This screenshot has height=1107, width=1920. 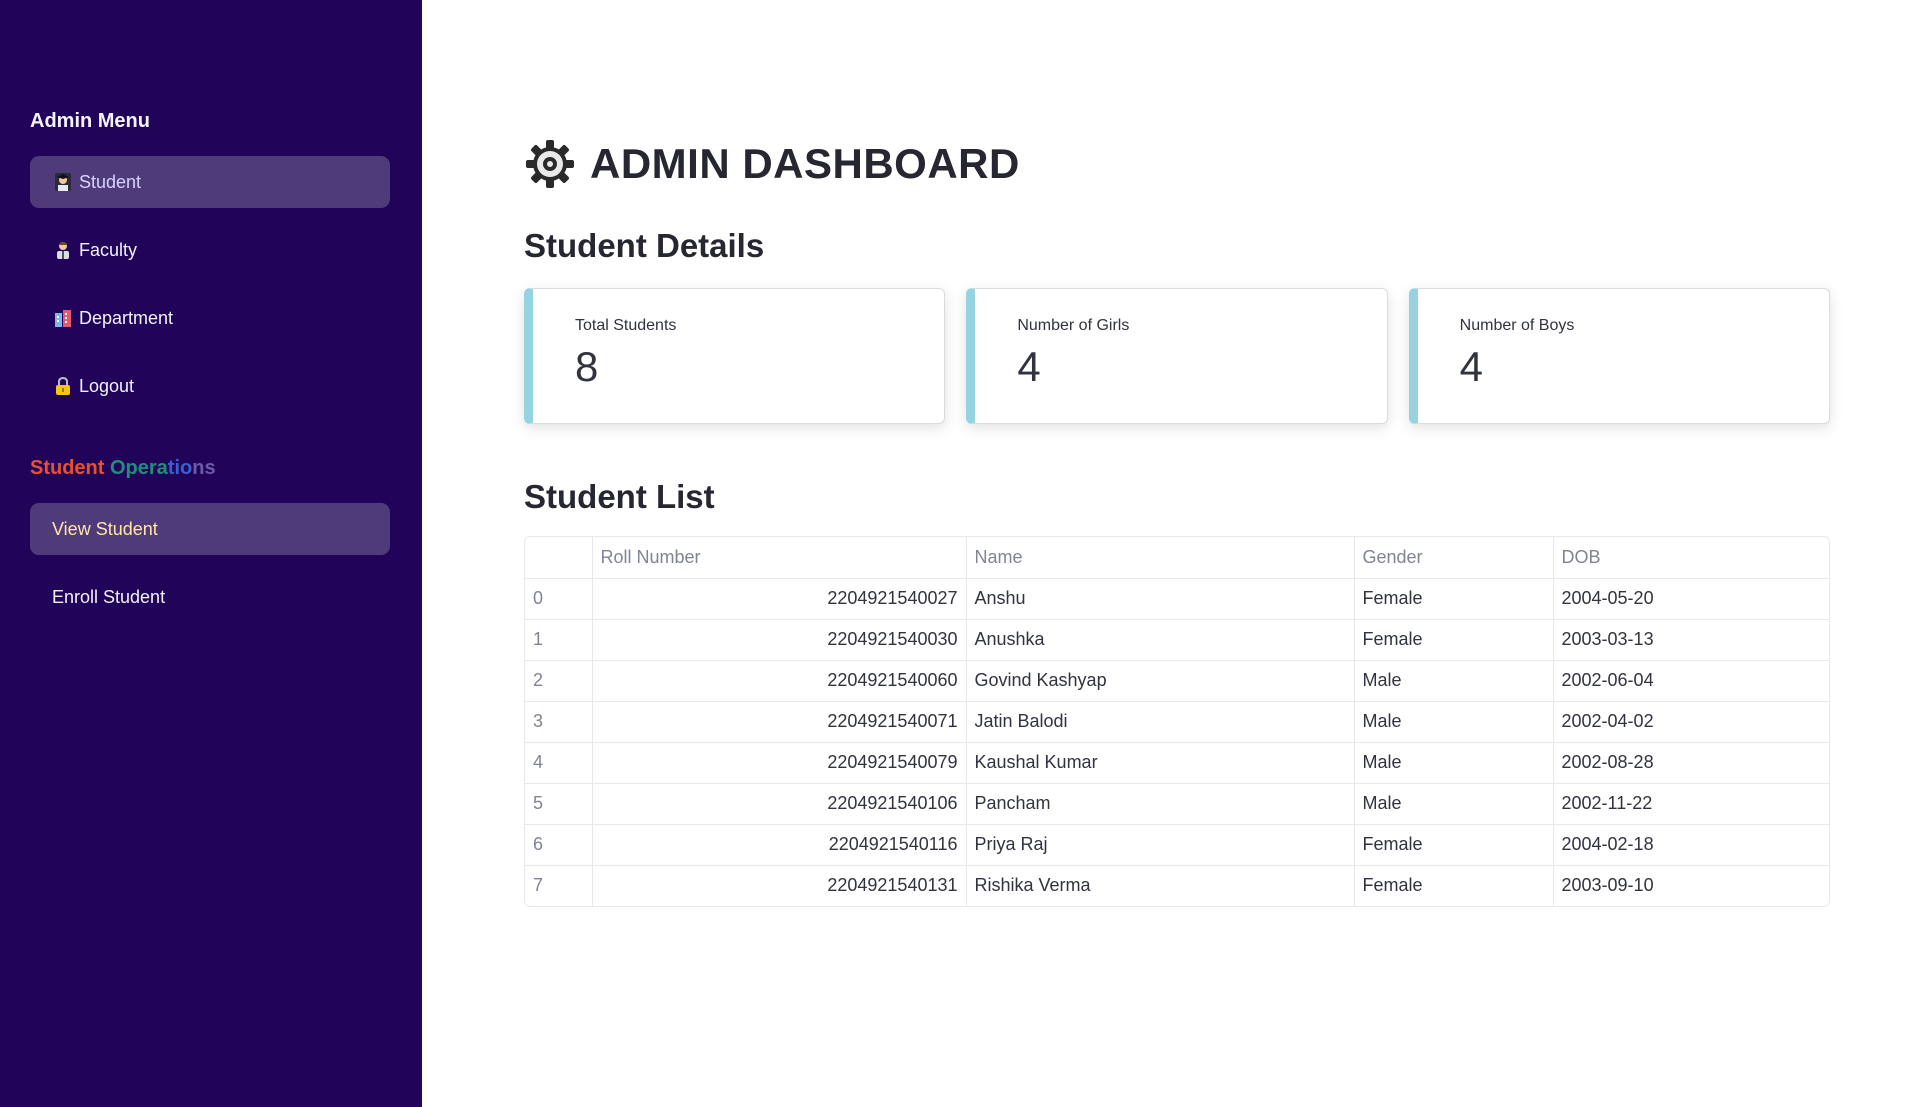 What do you see at coordinates (779, 885) in the screenshot?
I see `roll-number-cell: 2204921540131` at bounding box center [779, 885].